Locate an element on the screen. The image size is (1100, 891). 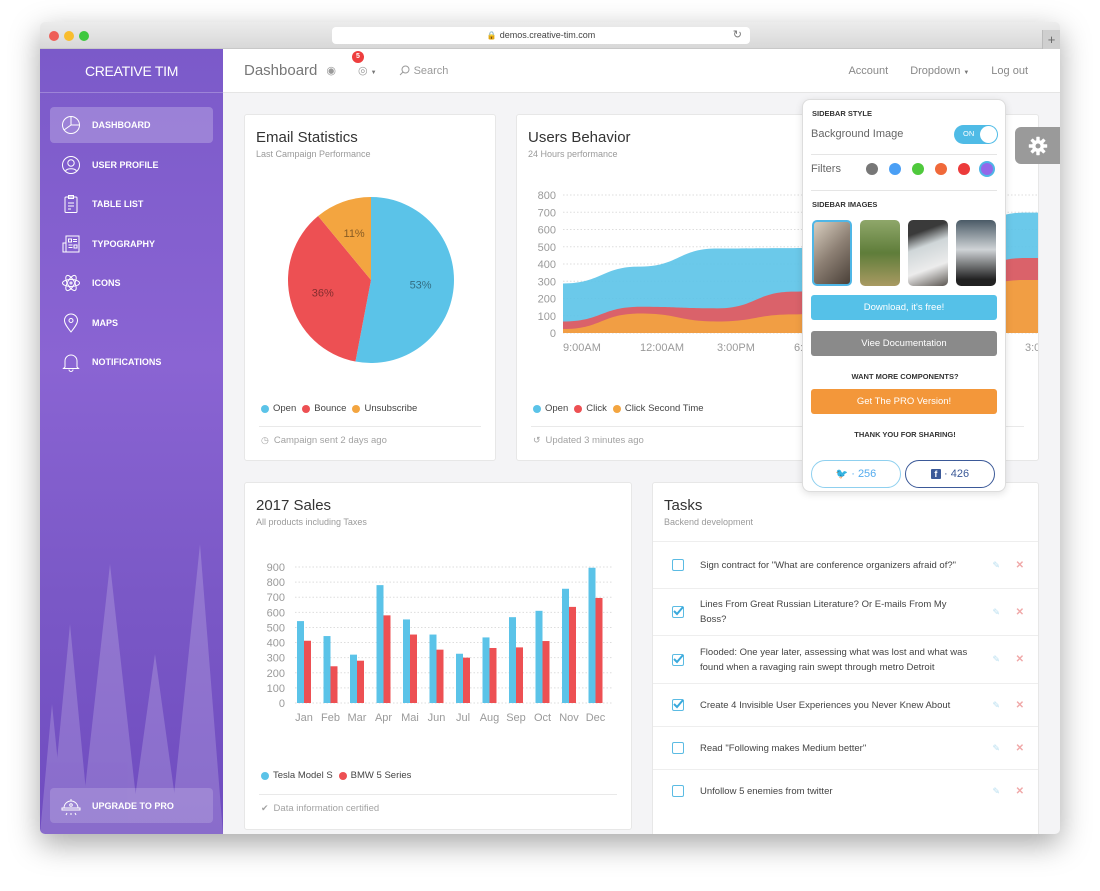
background-image-toggle: ON is located at coordinates (976, 134).